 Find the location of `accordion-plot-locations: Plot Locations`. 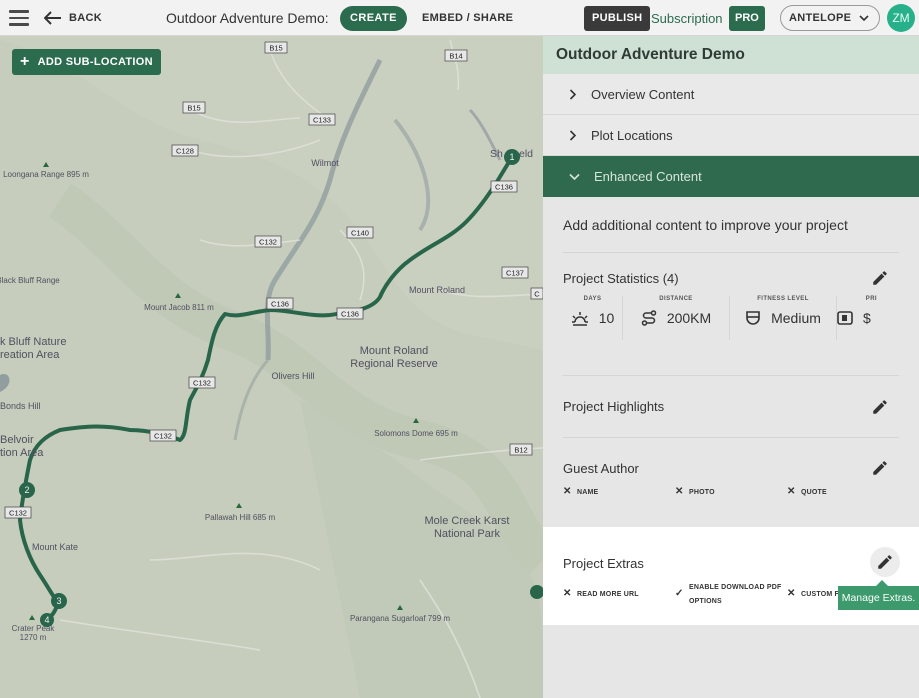

accordion-plot-locations: Plot Locations is located at coordinates (731, 135).